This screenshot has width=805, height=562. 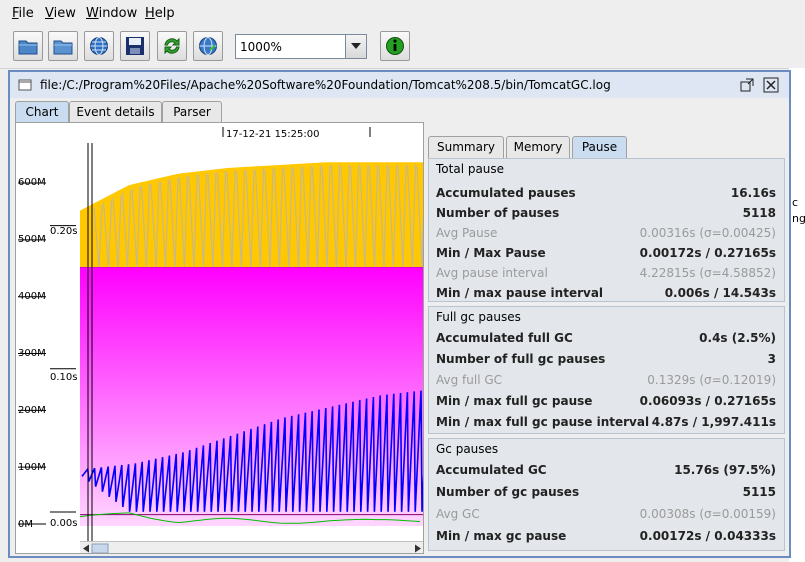 What do you see at coordinates (606, 296) in the screenshot?
I see `stat-row: Min / max pause interval 0.006s / 14.543s` at bounding box center [606, 296].